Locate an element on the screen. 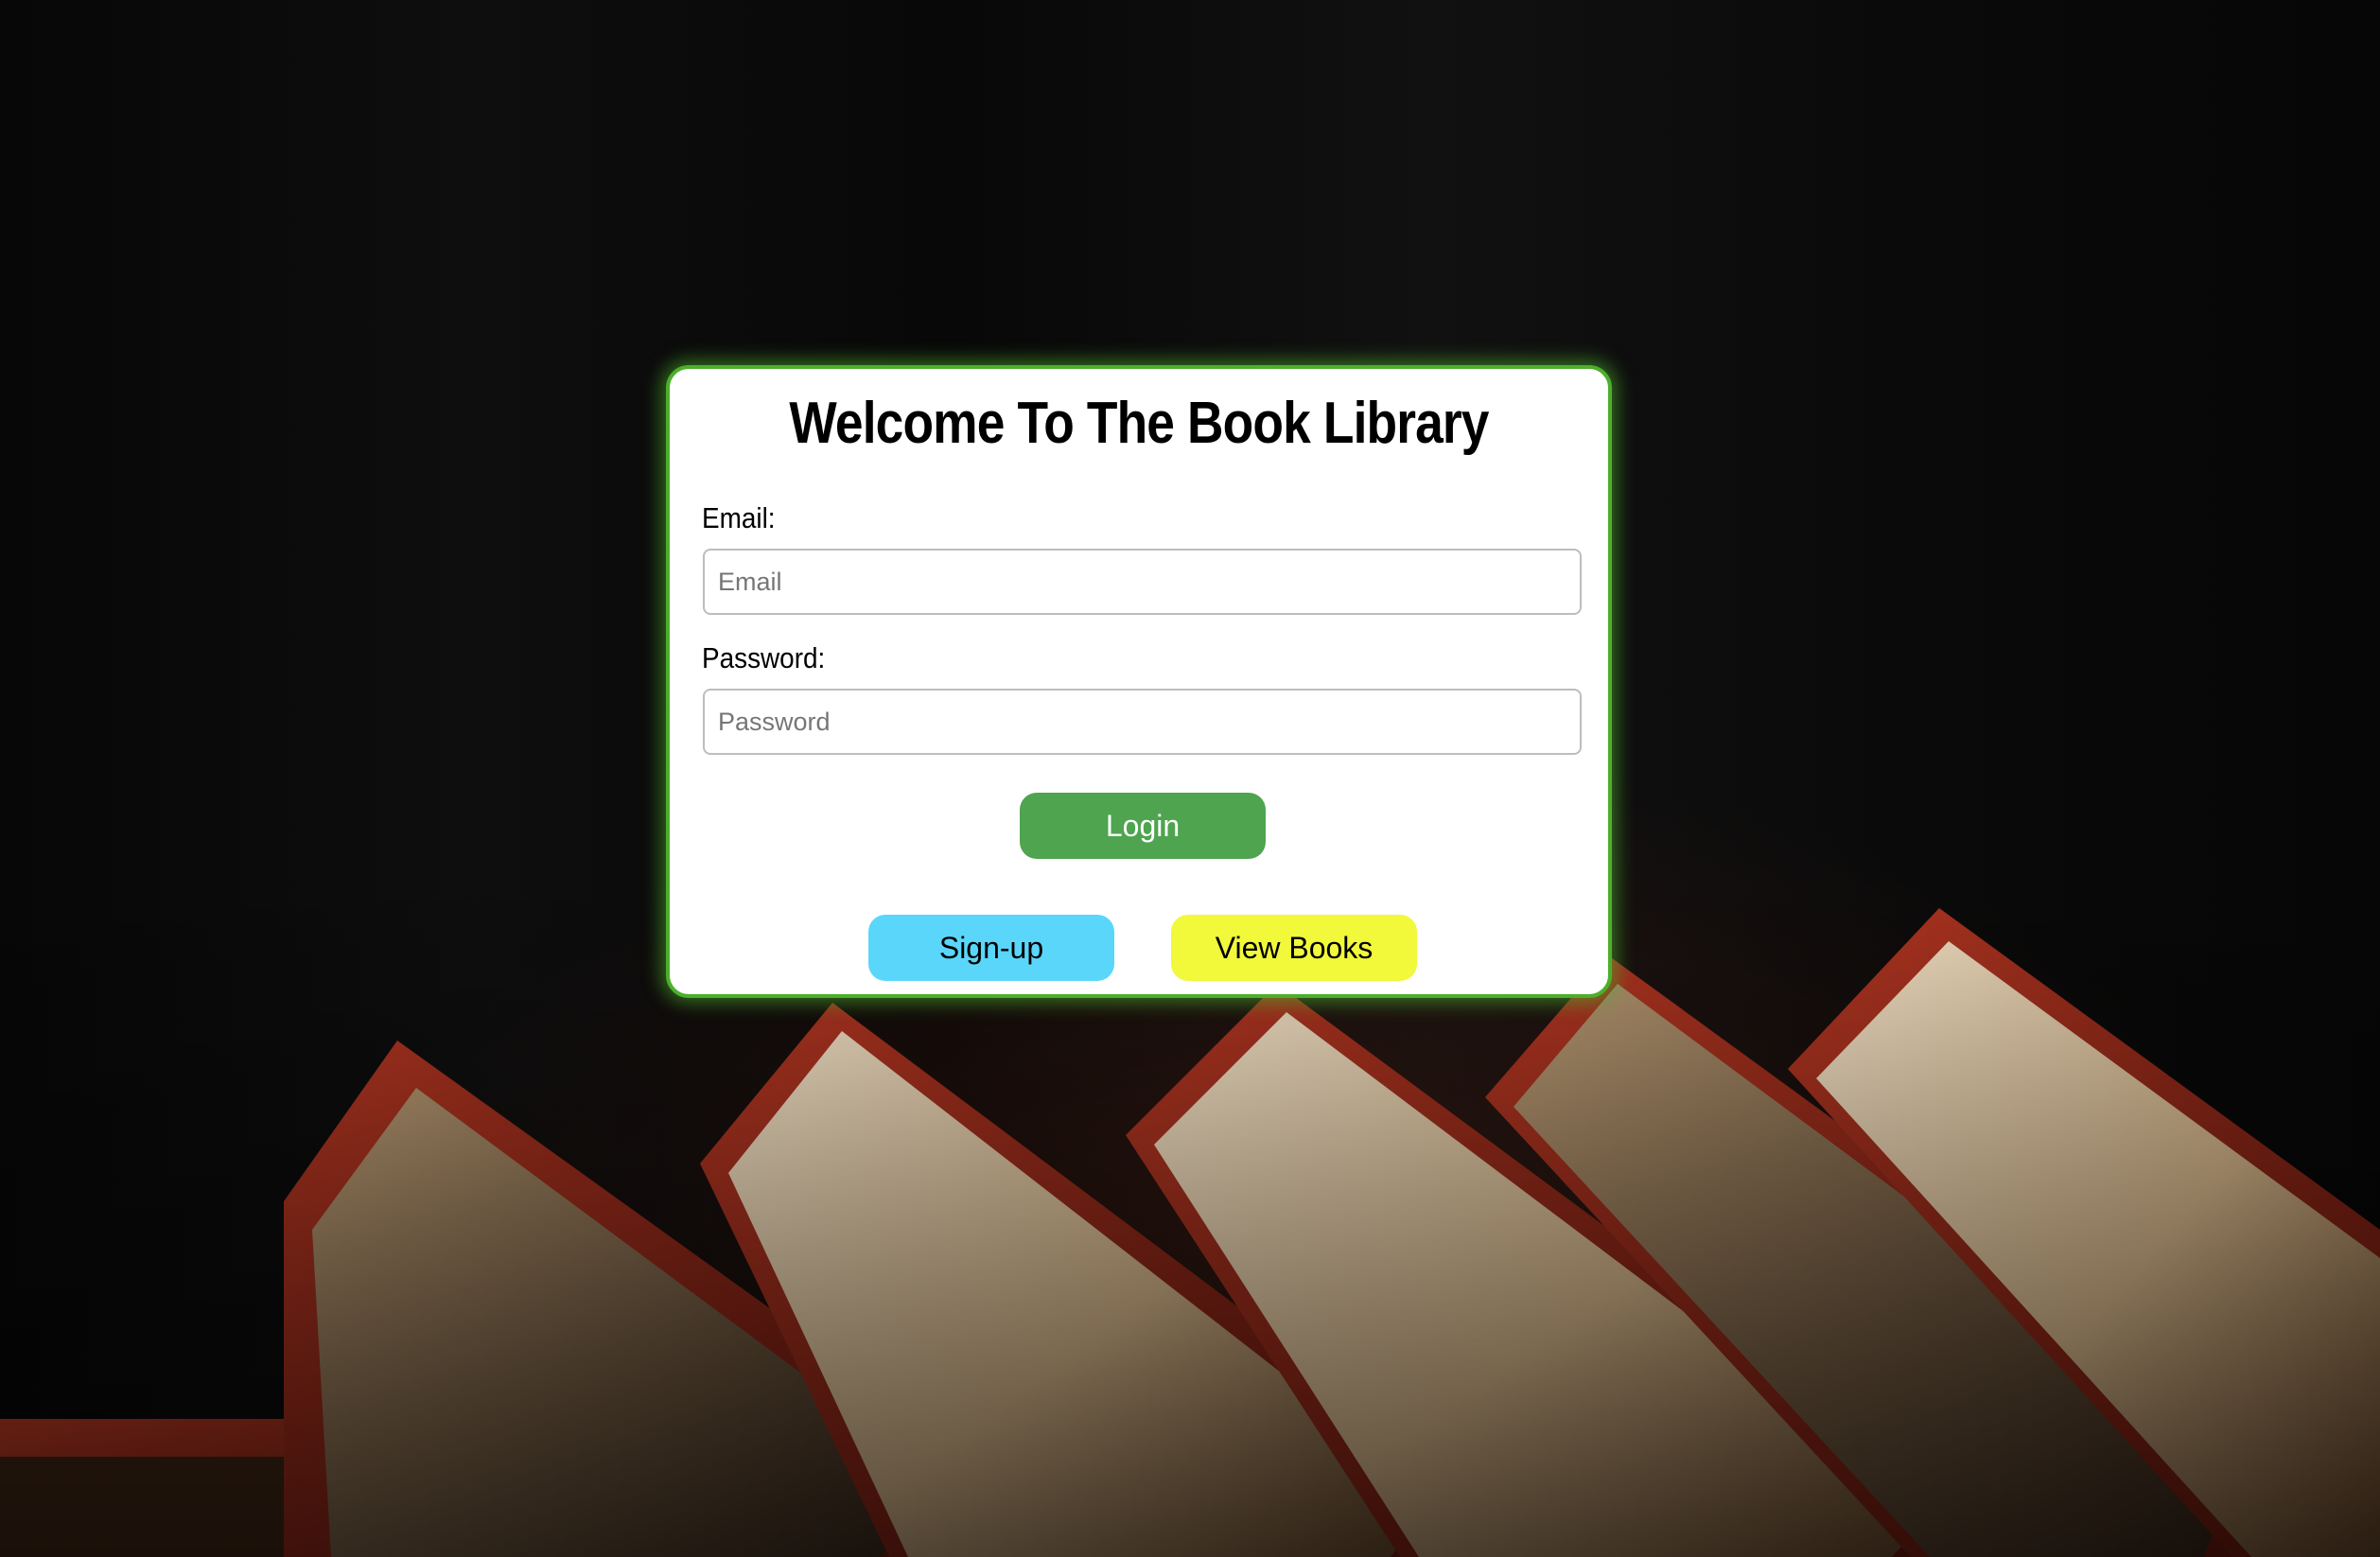 This screenshot has width=2380, height=1557. view-books-button: View Books is located at coordinates (1294, 948).